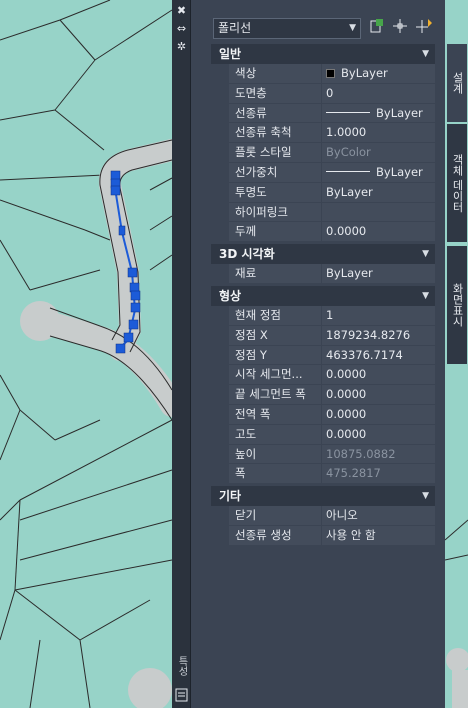 The width and height of the screenshot is (468, 708). What do you see at coordinates (275, 335) in the screenshot?
I see `prop-label: 정점 X` at bounding box center [275, 335].